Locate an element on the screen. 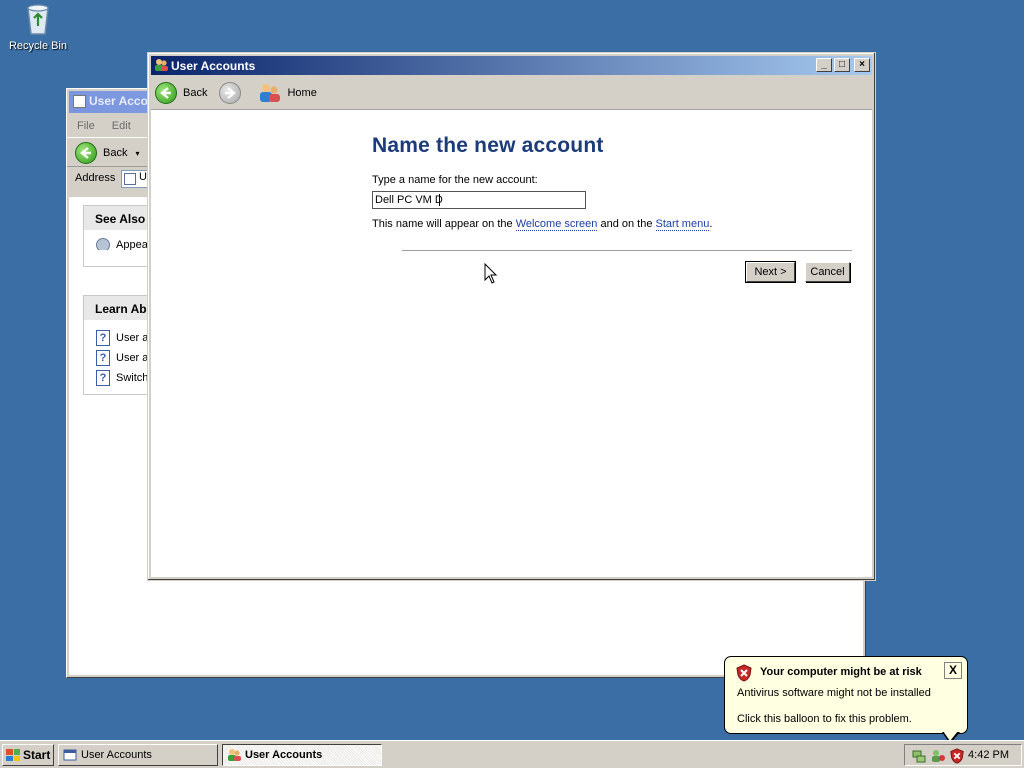 Image resolution: width=1024 pixels, height=768 pixels. home-label: Home is located at coordinates (302, 93).